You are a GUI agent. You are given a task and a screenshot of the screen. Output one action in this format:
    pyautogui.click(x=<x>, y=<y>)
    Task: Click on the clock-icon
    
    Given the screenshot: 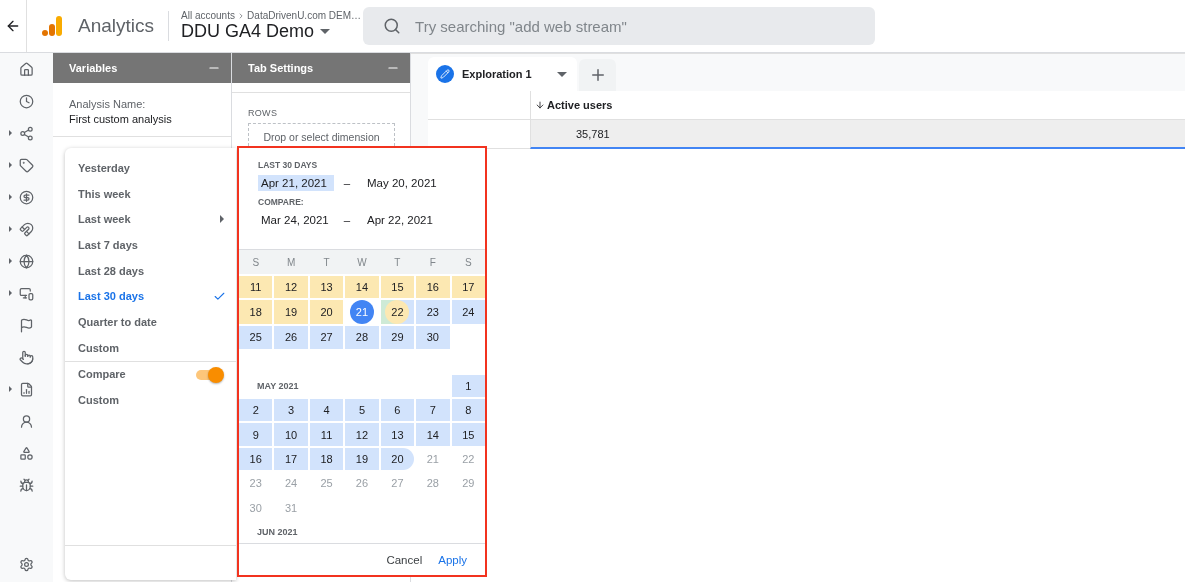 What is the action you would take?
    pyautogui.click(x=26, y=101)
    